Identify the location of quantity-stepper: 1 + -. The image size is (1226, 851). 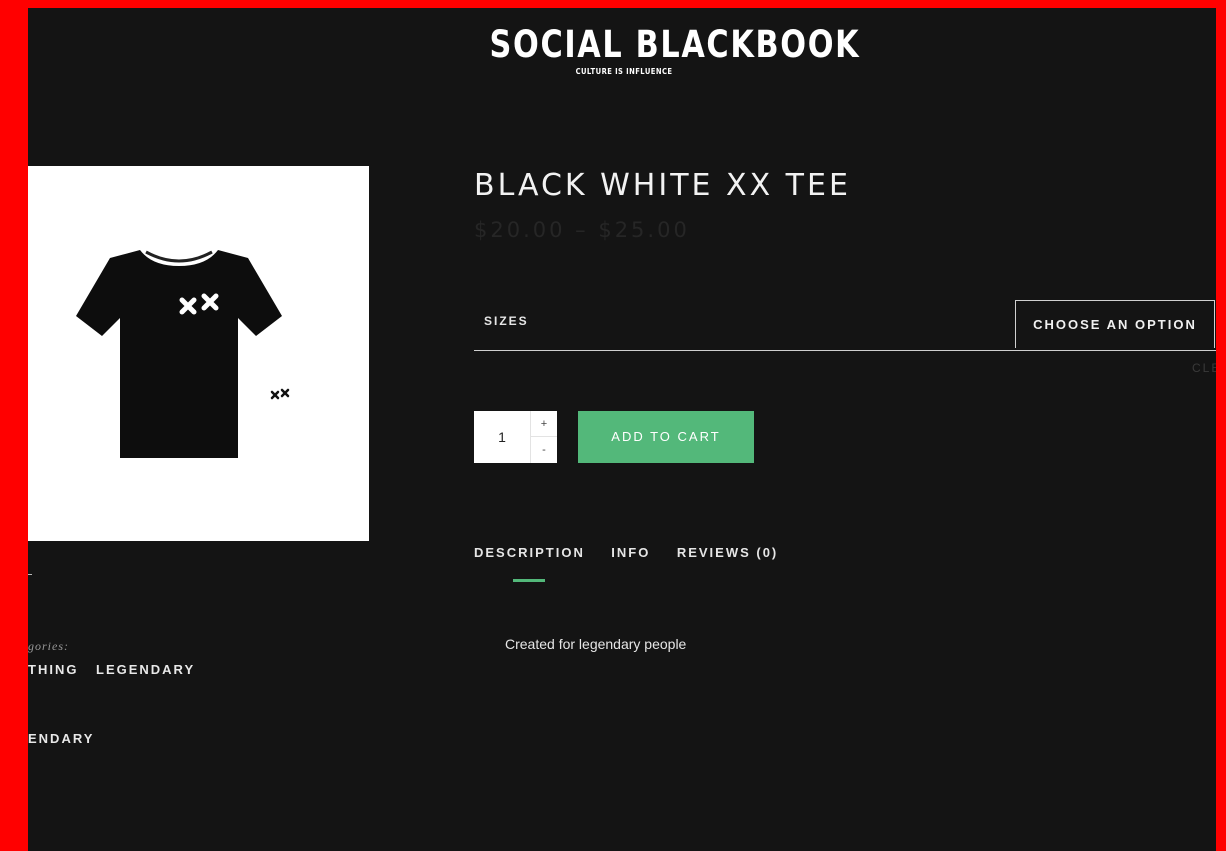
(515, 437).